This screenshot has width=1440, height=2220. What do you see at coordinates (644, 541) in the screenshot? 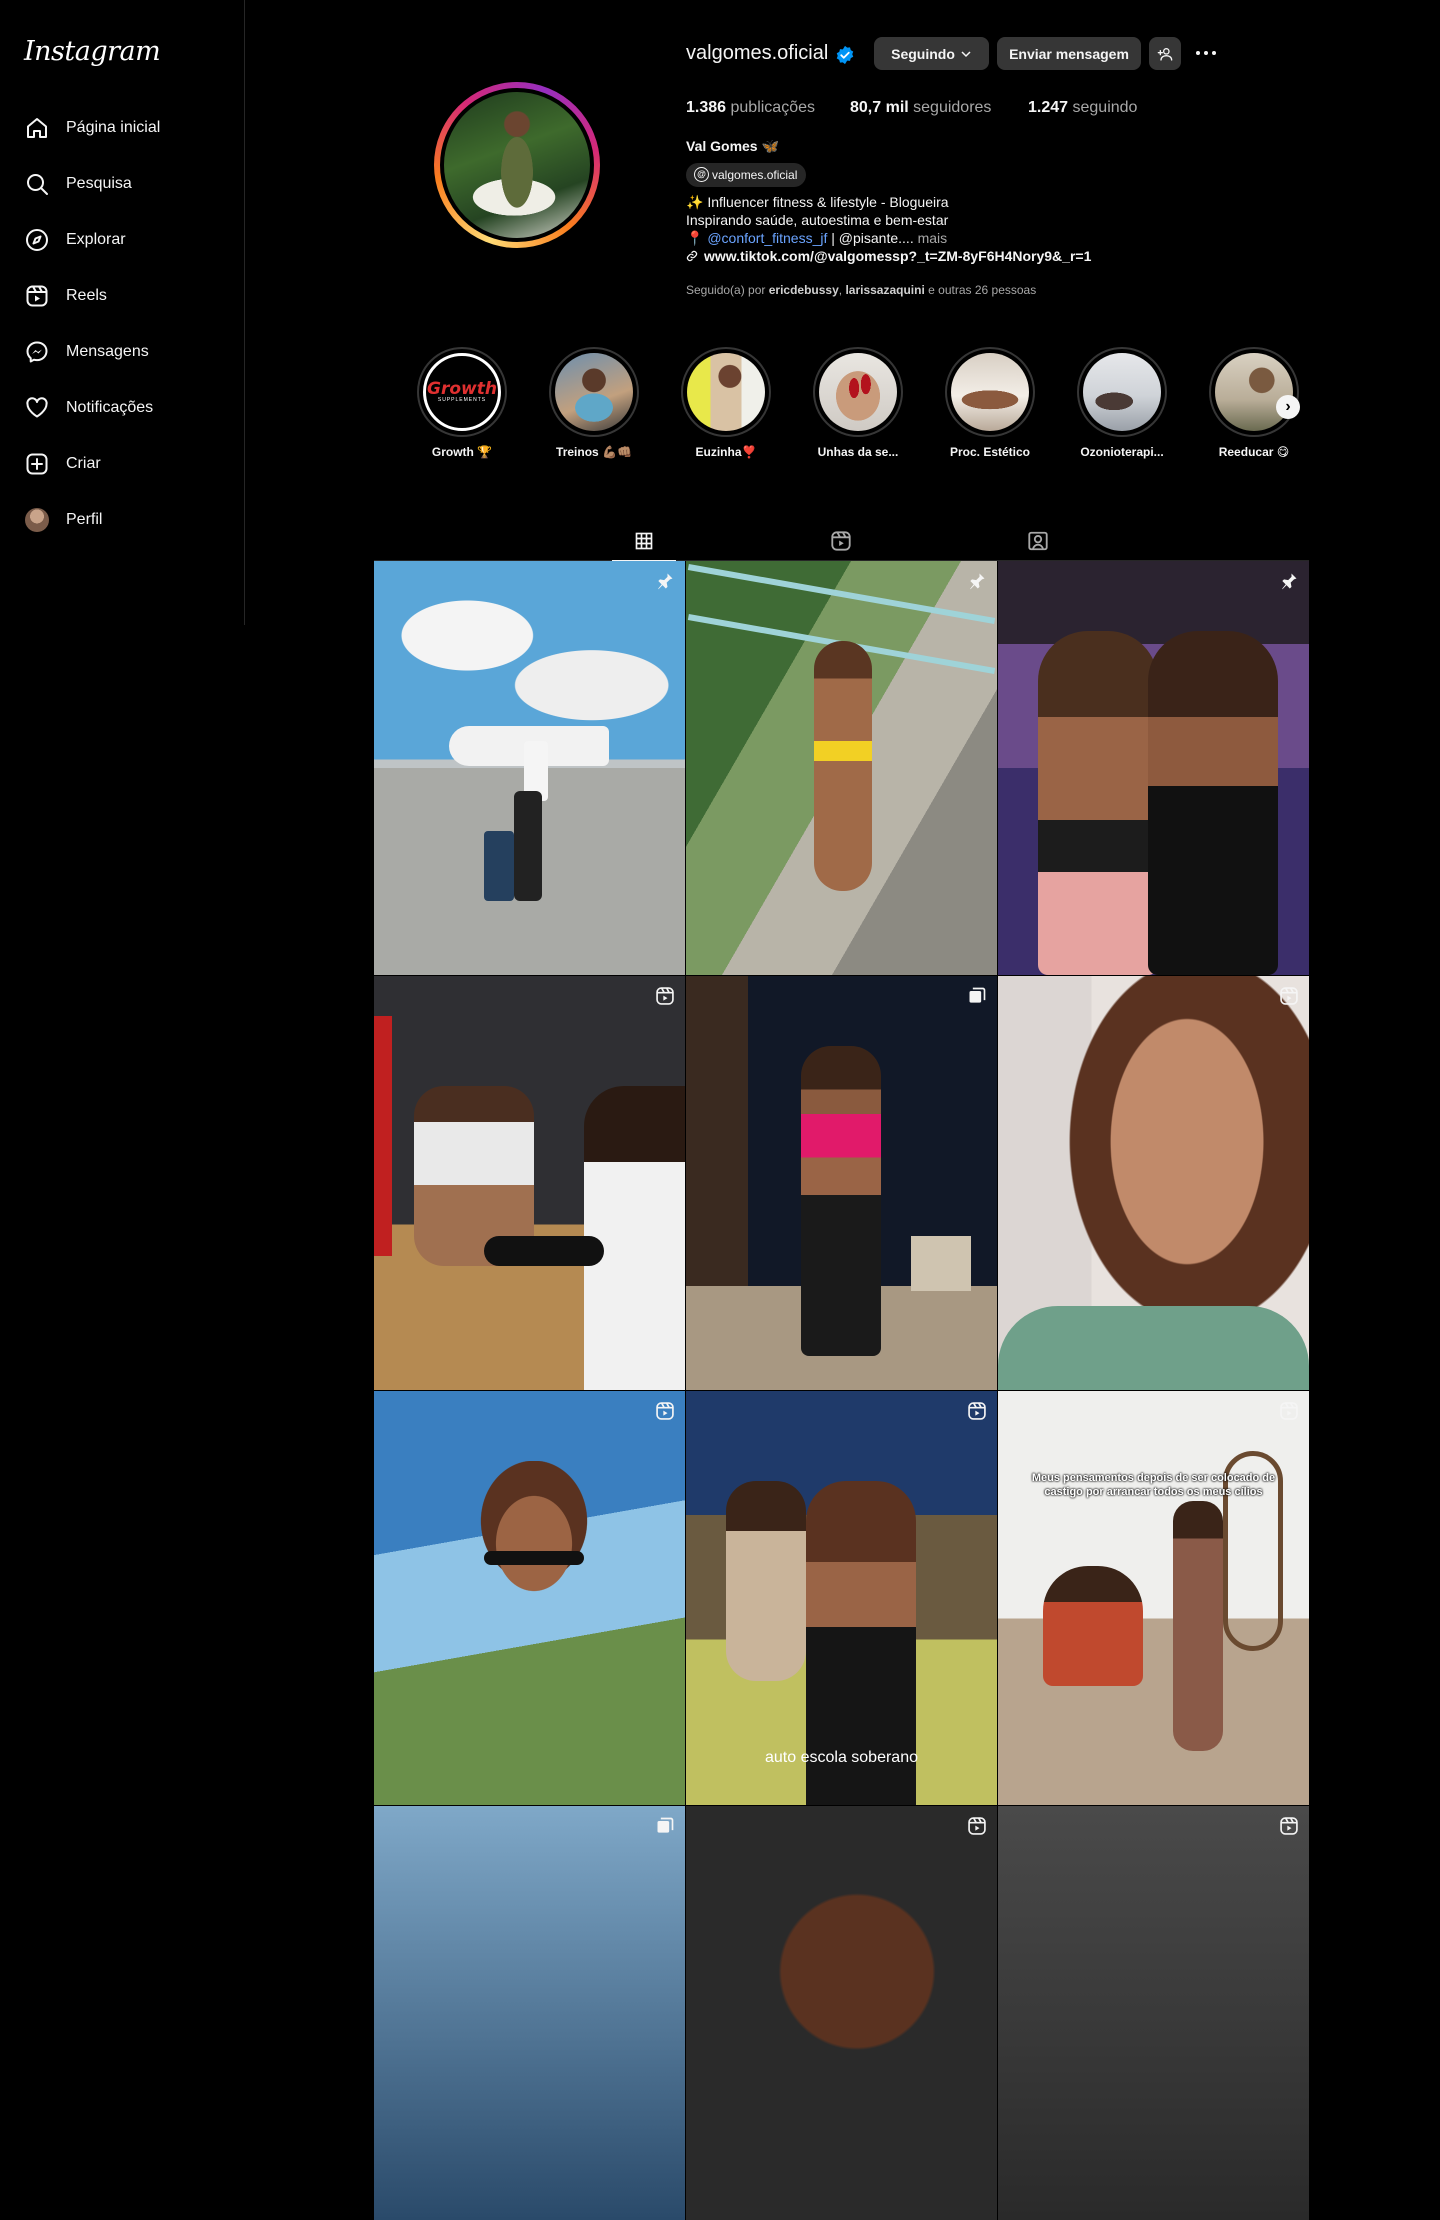
I see `tab-posts` at bounding box center [644, 541].